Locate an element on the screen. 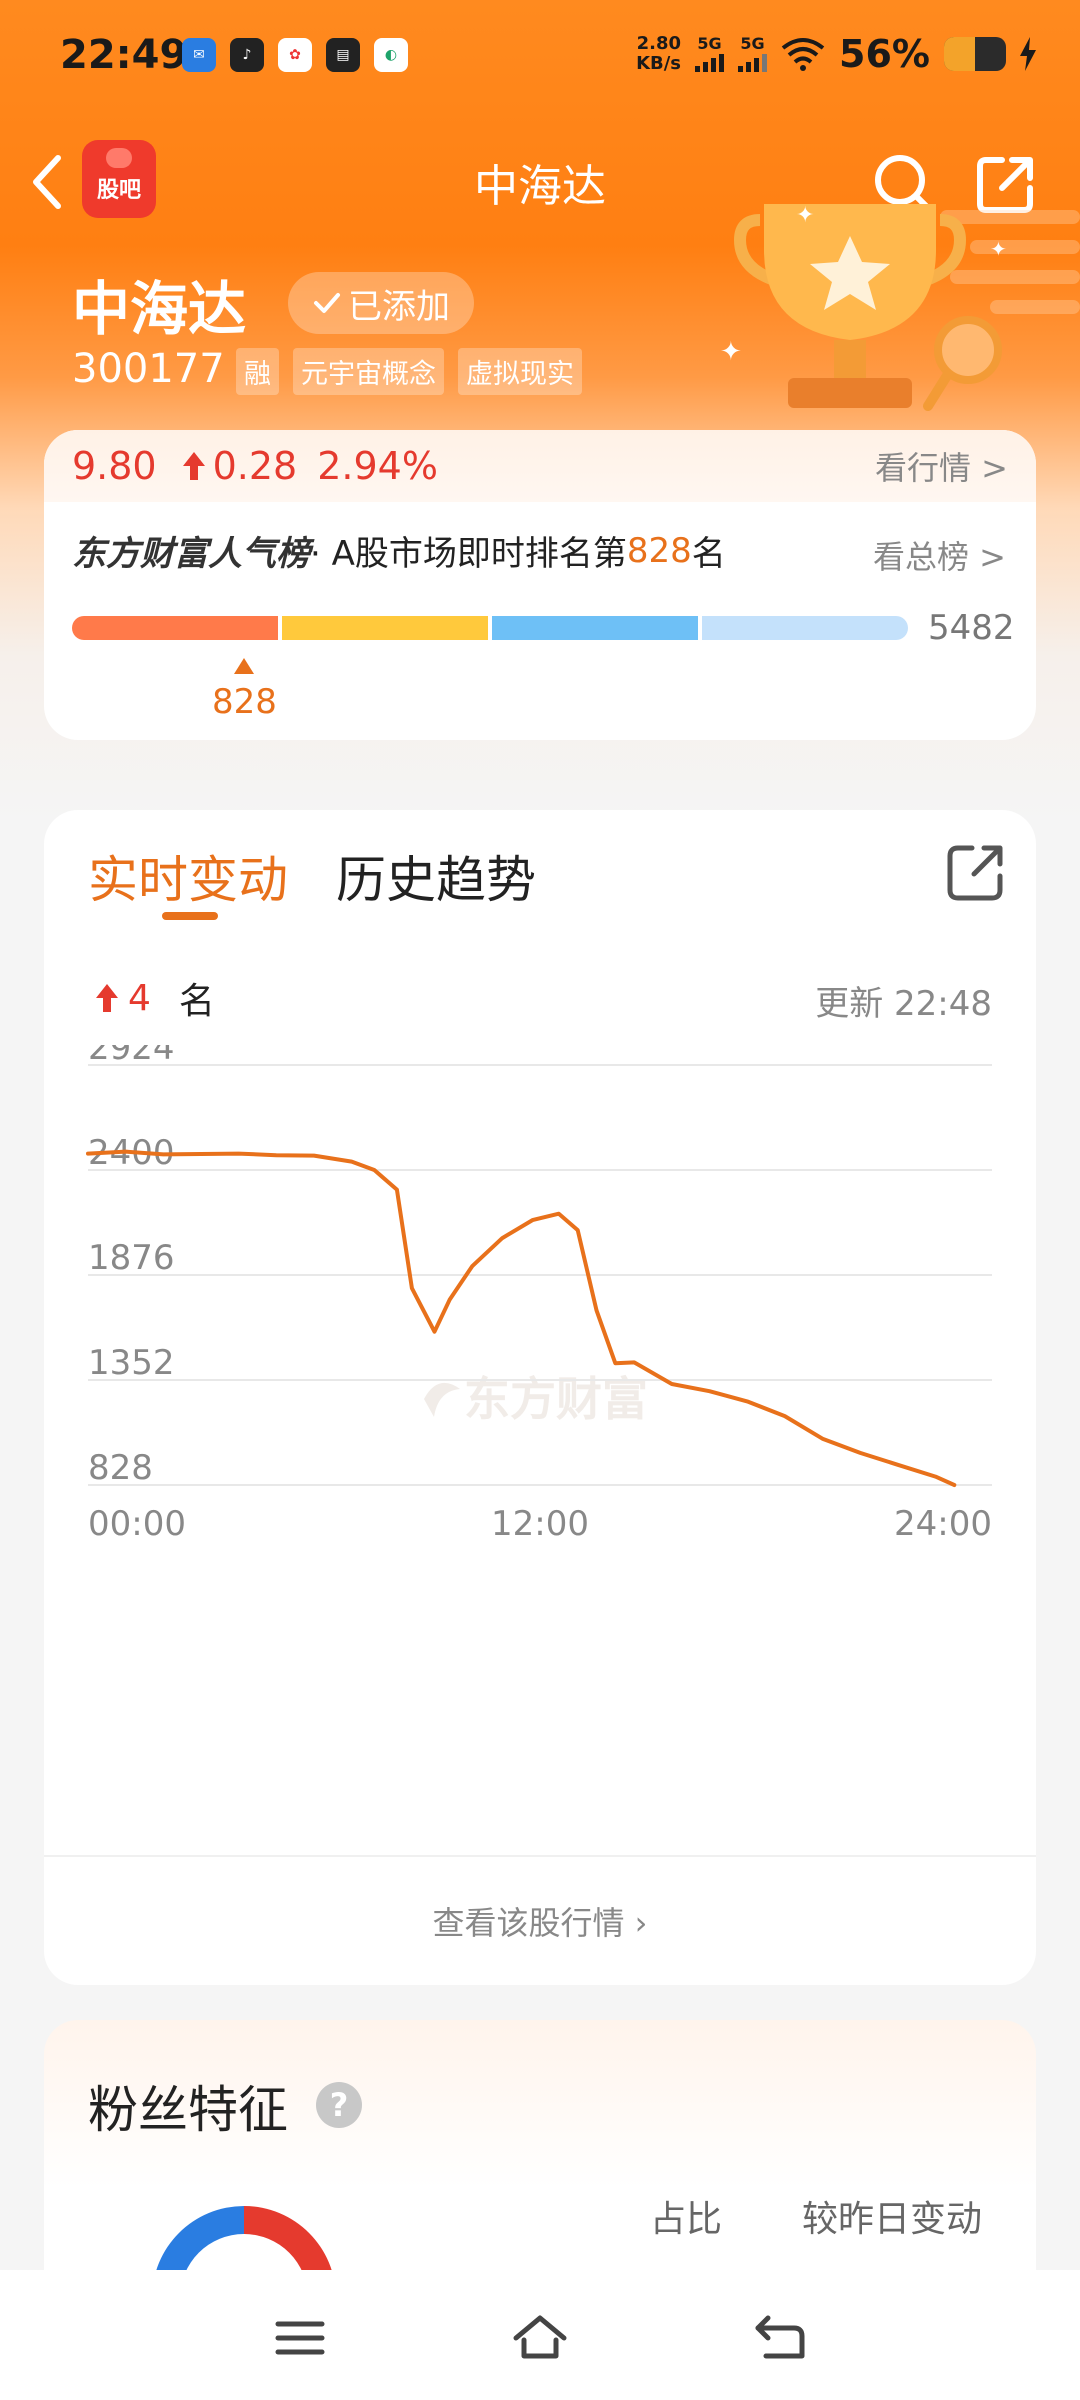 The image size is (1080, 2400). rank-marker-icon is located at coordinates (244, 666).